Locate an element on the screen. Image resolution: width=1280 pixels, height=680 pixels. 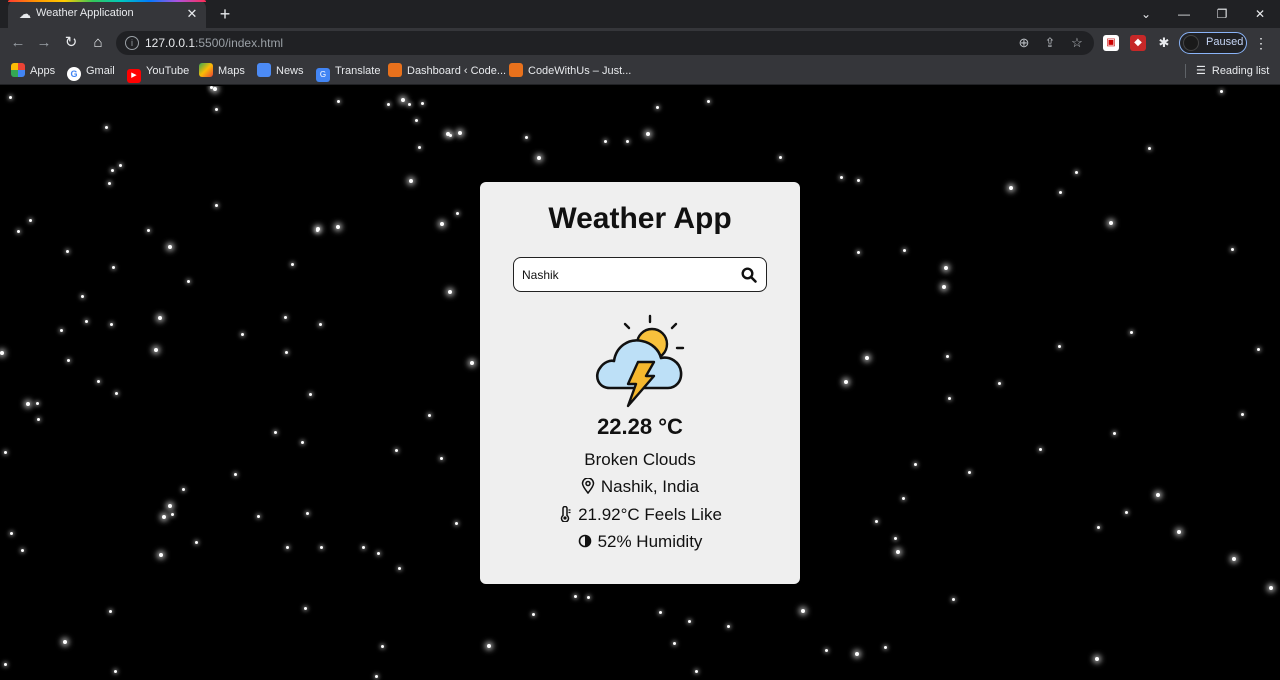
bookmark-translate: G Translate is located at coordinates (348, 72).